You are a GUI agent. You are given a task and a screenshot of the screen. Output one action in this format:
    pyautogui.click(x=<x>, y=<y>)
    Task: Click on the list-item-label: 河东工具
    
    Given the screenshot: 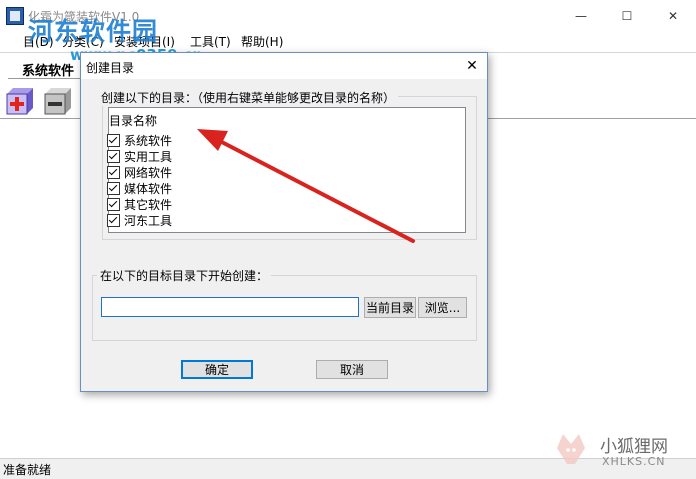 What is the action you would take?
    pyautogui.click(x=148, y=220)
    